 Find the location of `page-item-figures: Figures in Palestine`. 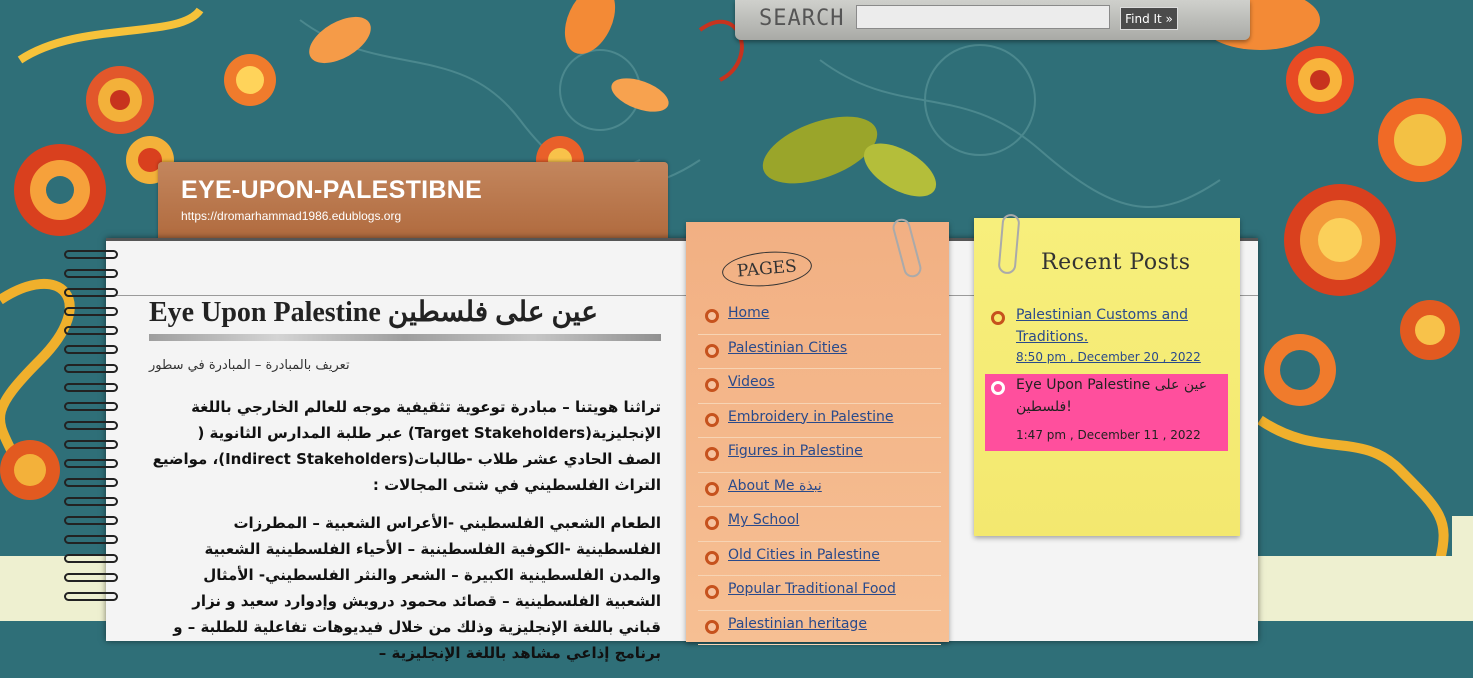

page-item-figures: Figures in Palestine is located at coordinates (819, 455).